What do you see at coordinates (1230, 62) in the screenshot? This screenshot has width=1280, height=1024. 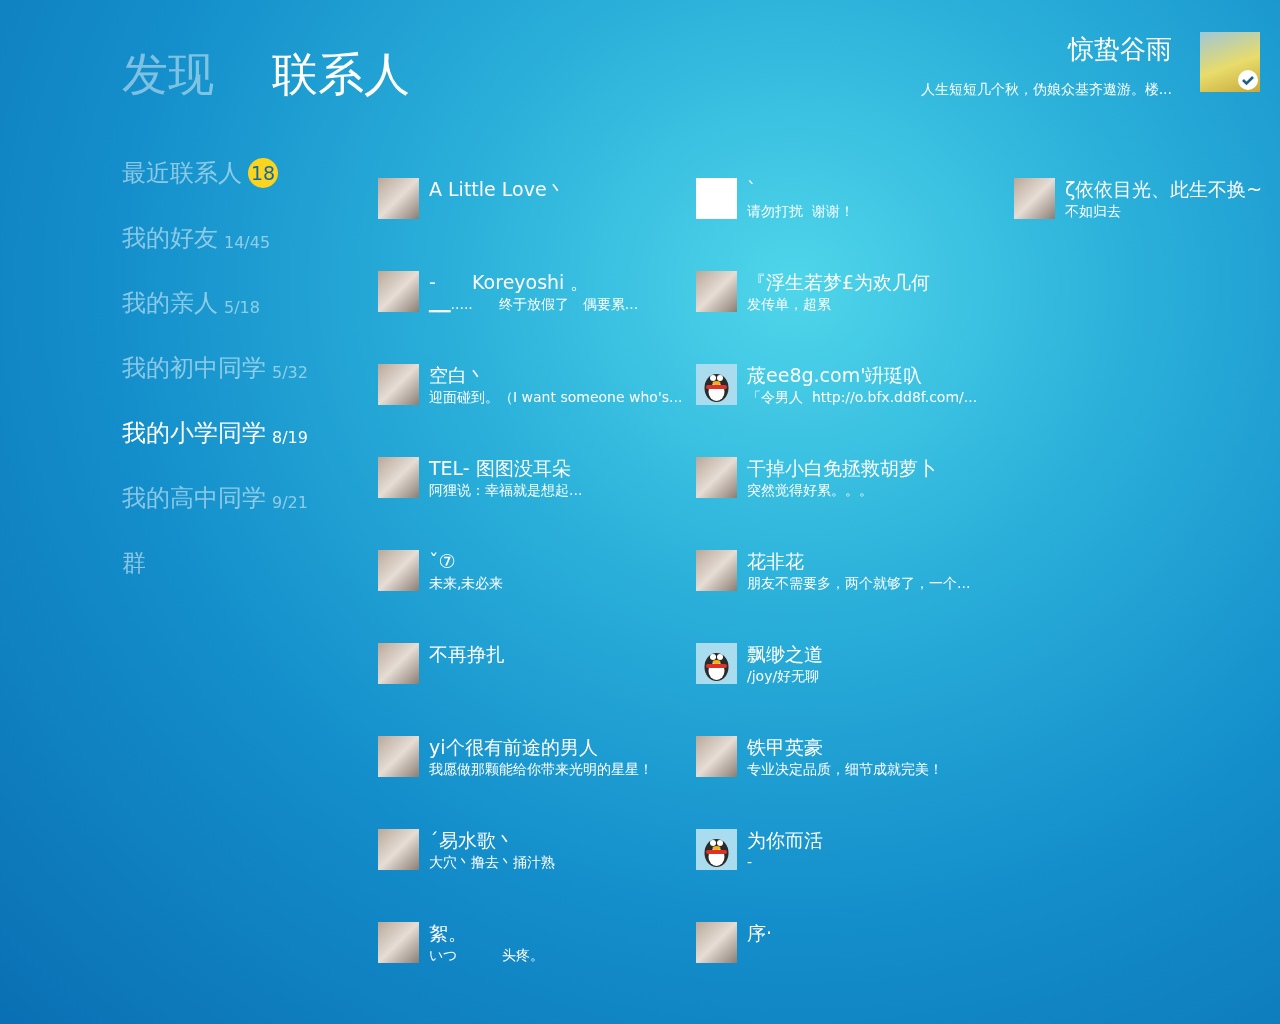 I see `profile-avatar` at bounding box center [1230, 62].